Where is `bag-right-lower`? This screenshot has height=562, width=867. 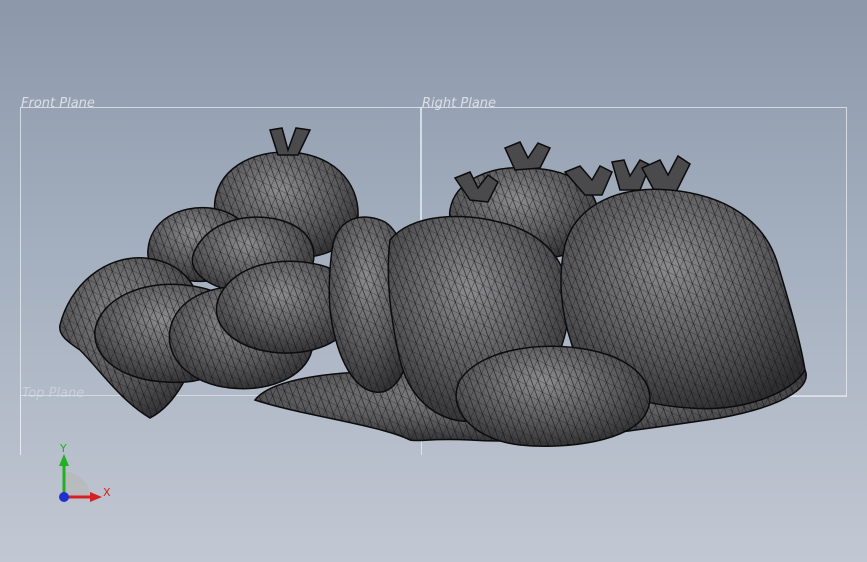
bag-right-lower is located at coordinates (553, 396).